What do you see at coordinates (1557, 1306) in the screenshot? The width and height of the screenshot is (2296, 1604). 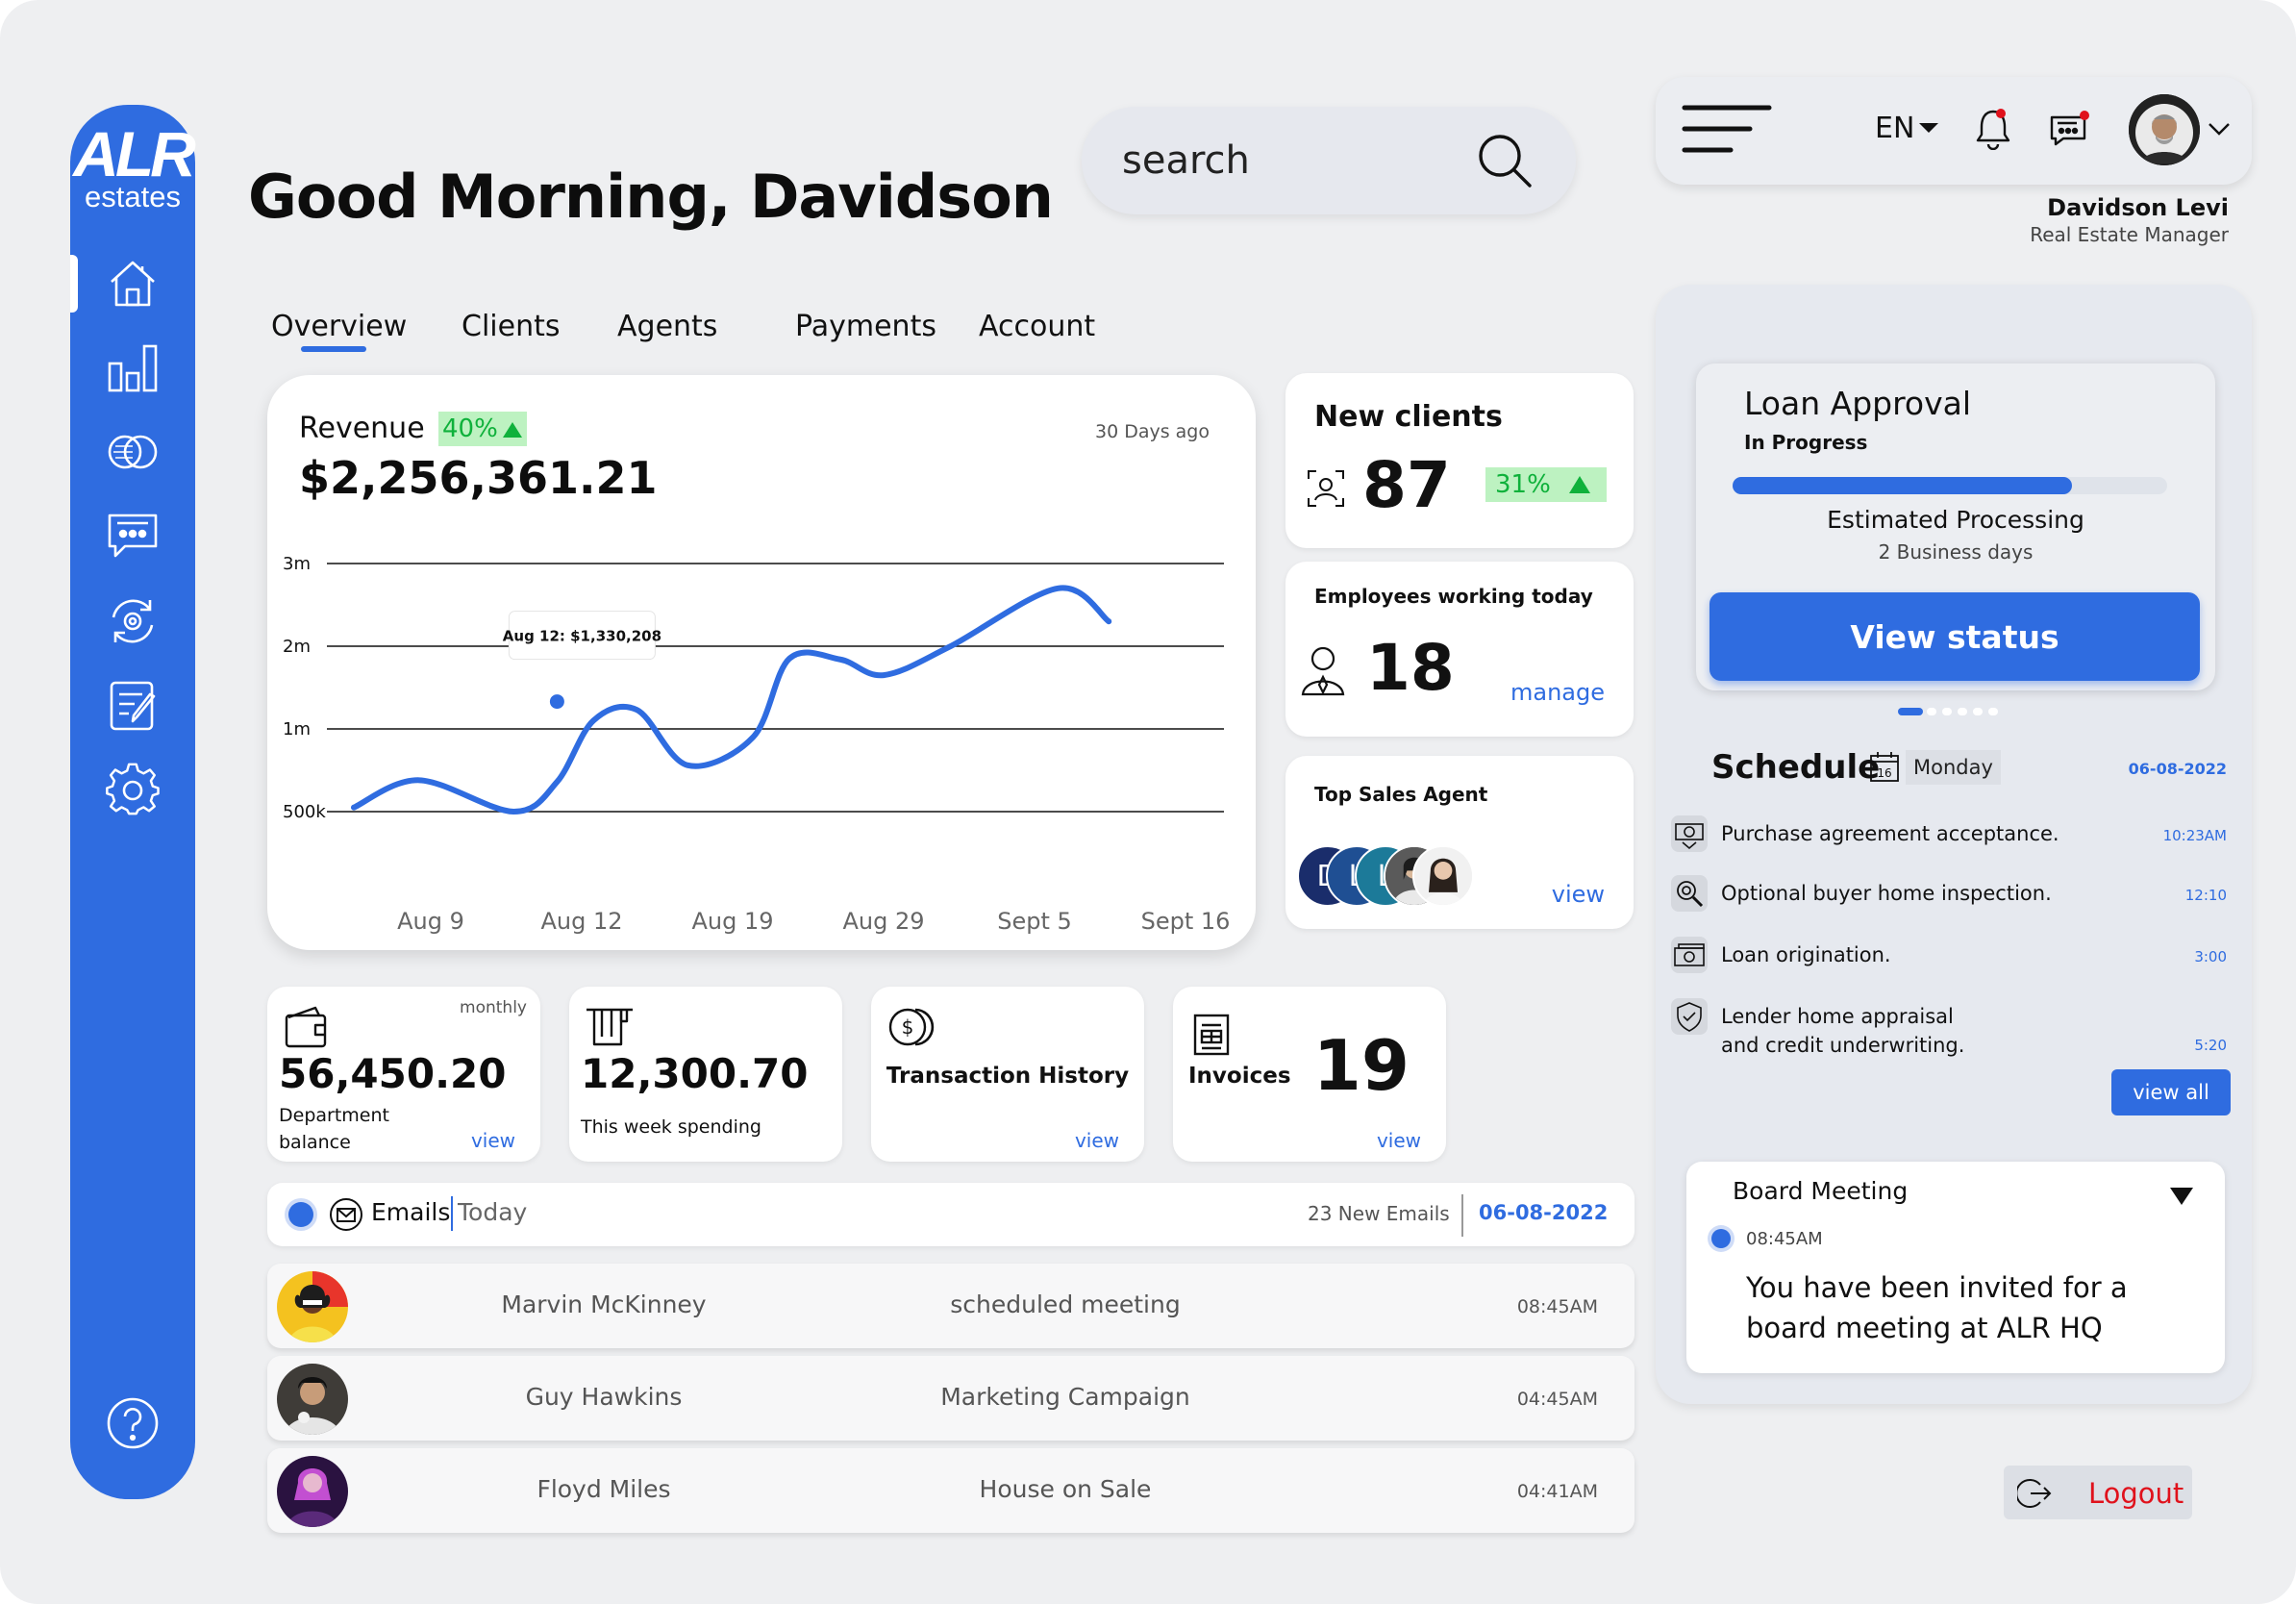 I see `email-time: 08:45AM` at bounding box center [1557, 1306].